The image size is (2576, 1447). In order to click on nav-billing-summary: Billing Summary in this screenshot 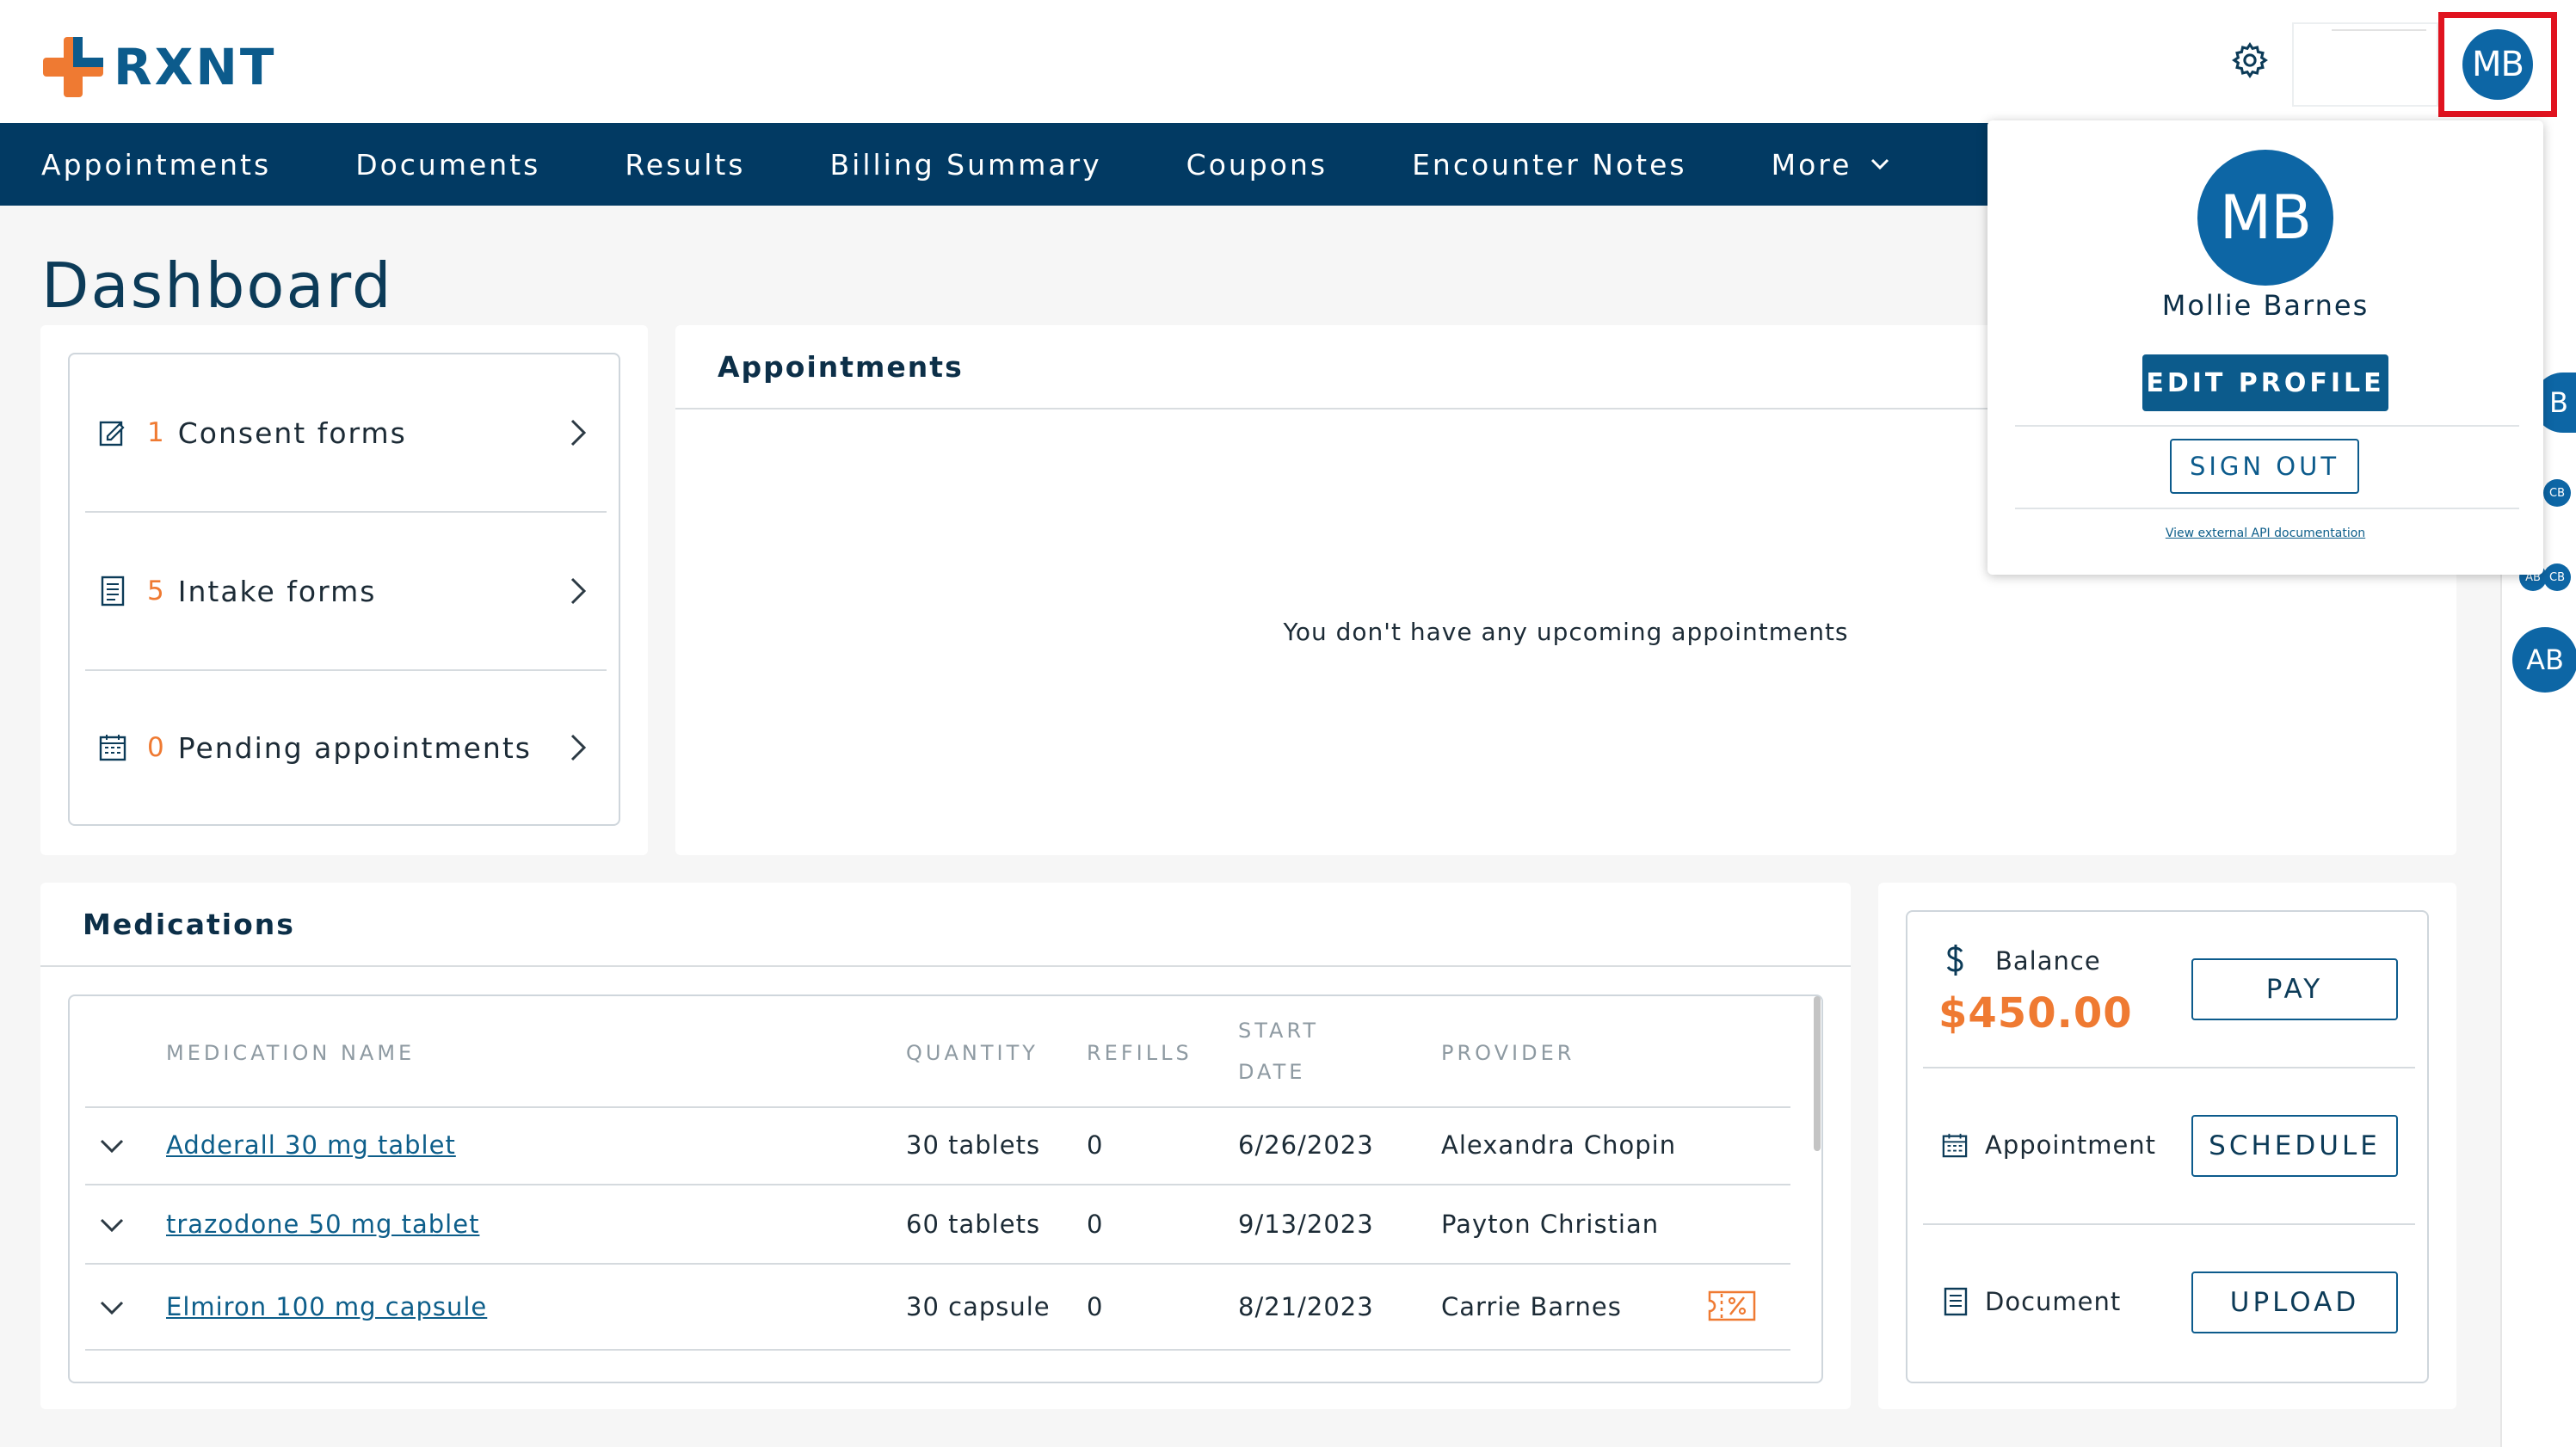, I will do `click(966, 165)`.